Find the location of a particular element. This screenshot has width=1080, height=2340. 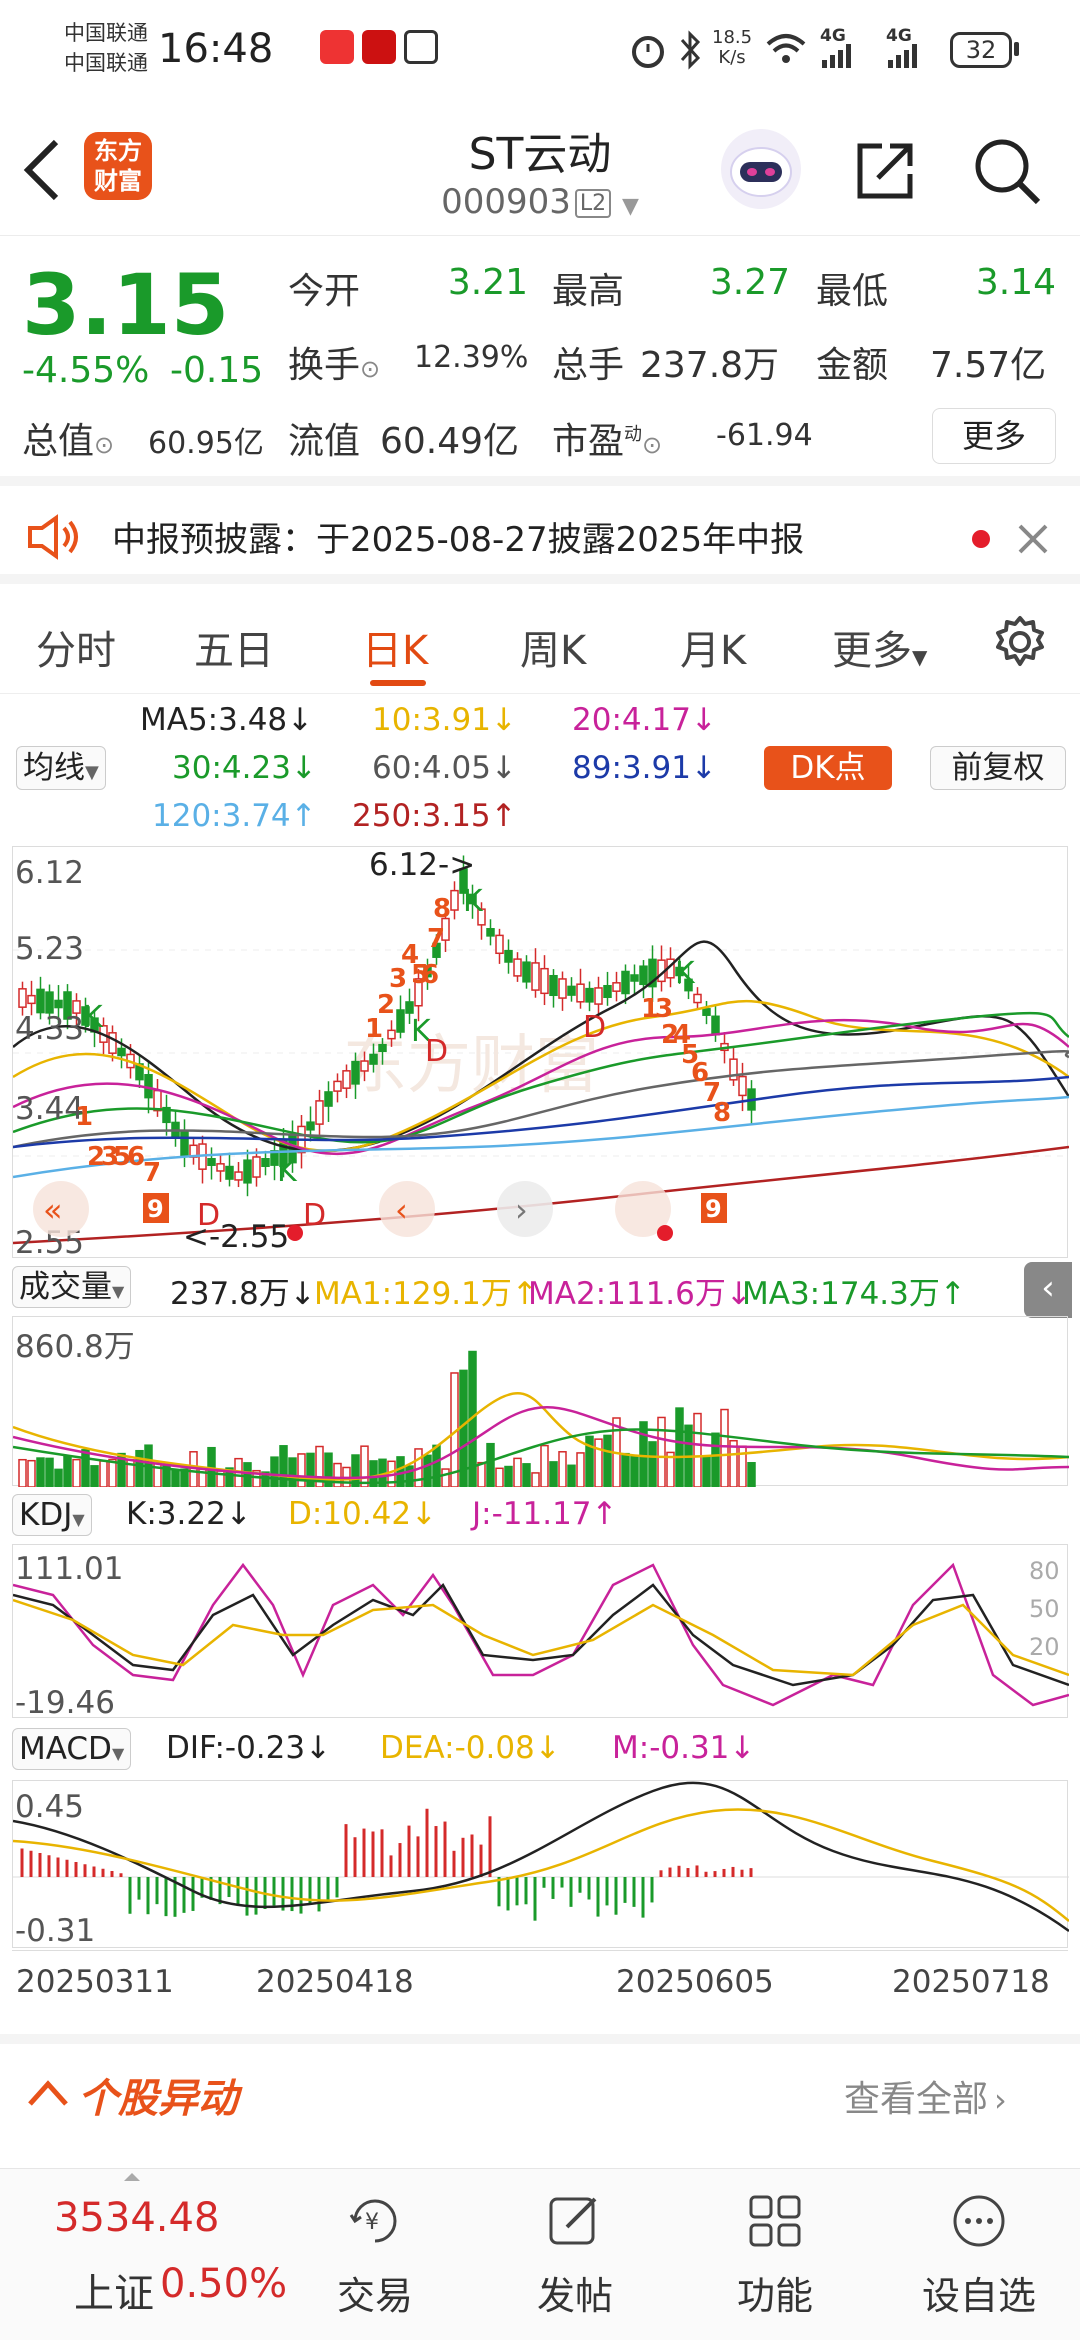

mktcap-label: 总值⊙ is located at coordinates (68, 438).